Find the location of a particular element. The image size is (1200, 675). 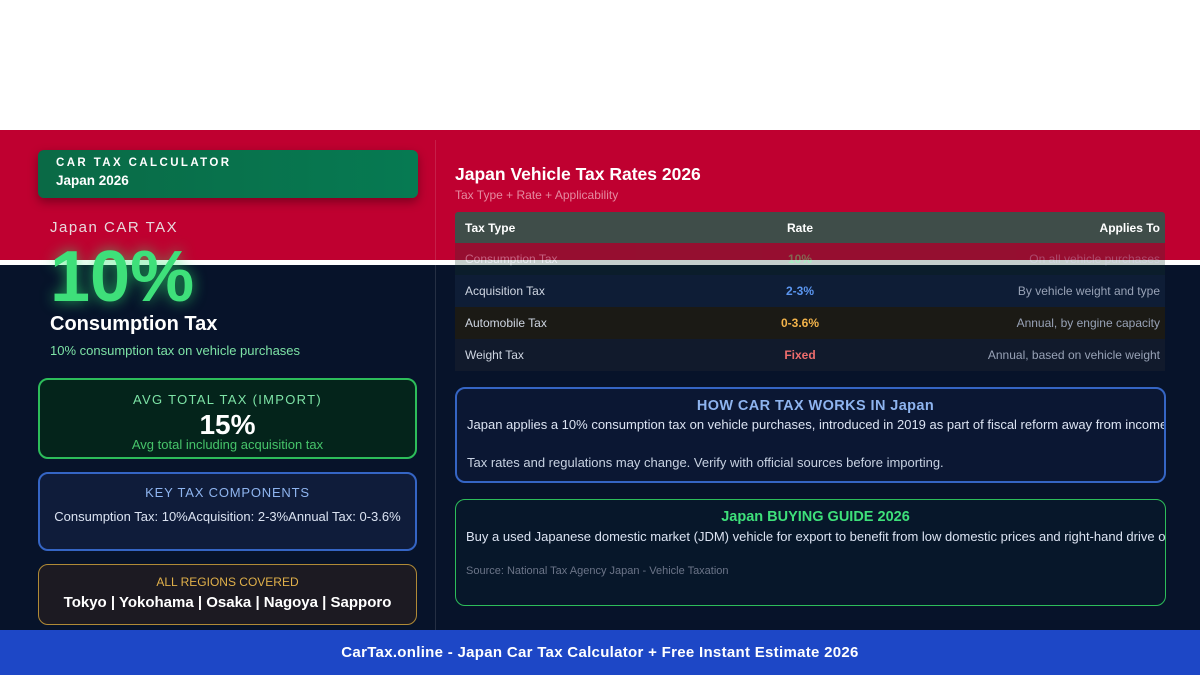

tax-type-cell: Weight Tax is located at coordinates (494, 355).